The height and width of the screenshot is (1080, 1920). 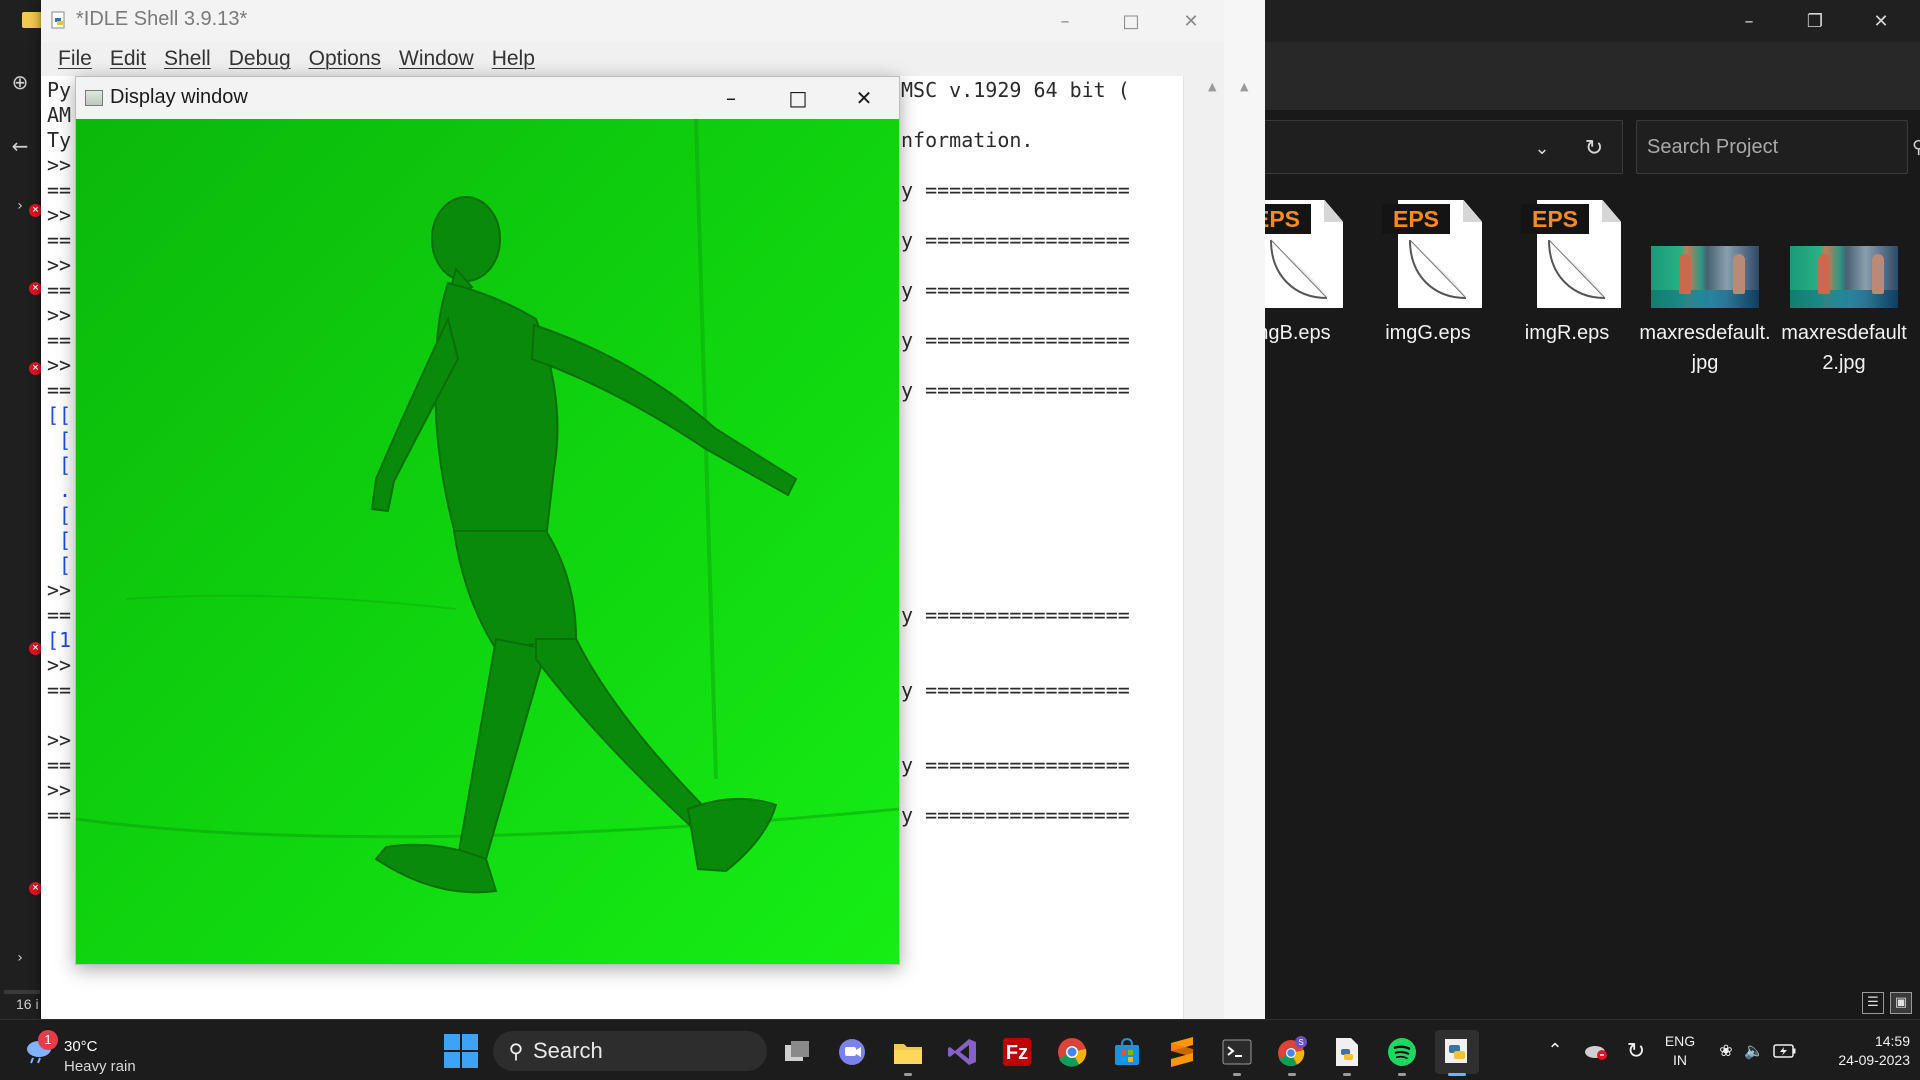 What do you see at coordinates (162, 19) in the screenshot?
I see `window-title: *IDLE Shell 3.9.13*` at bounding box center [162, 19].